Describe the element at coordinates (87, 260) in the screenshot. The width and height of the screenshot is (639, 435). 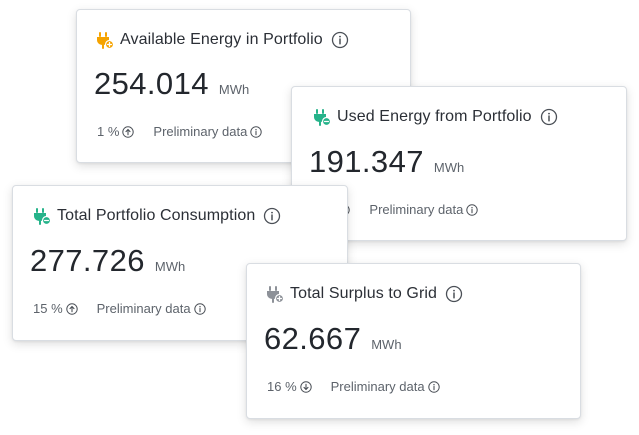
I see `energy-value: 277.726` at that location.